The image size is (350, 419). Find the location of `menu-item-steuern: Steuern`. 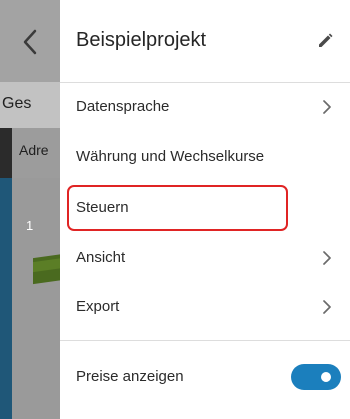

menu-item-steuern: Steuern is located at coordinates (205, 208).